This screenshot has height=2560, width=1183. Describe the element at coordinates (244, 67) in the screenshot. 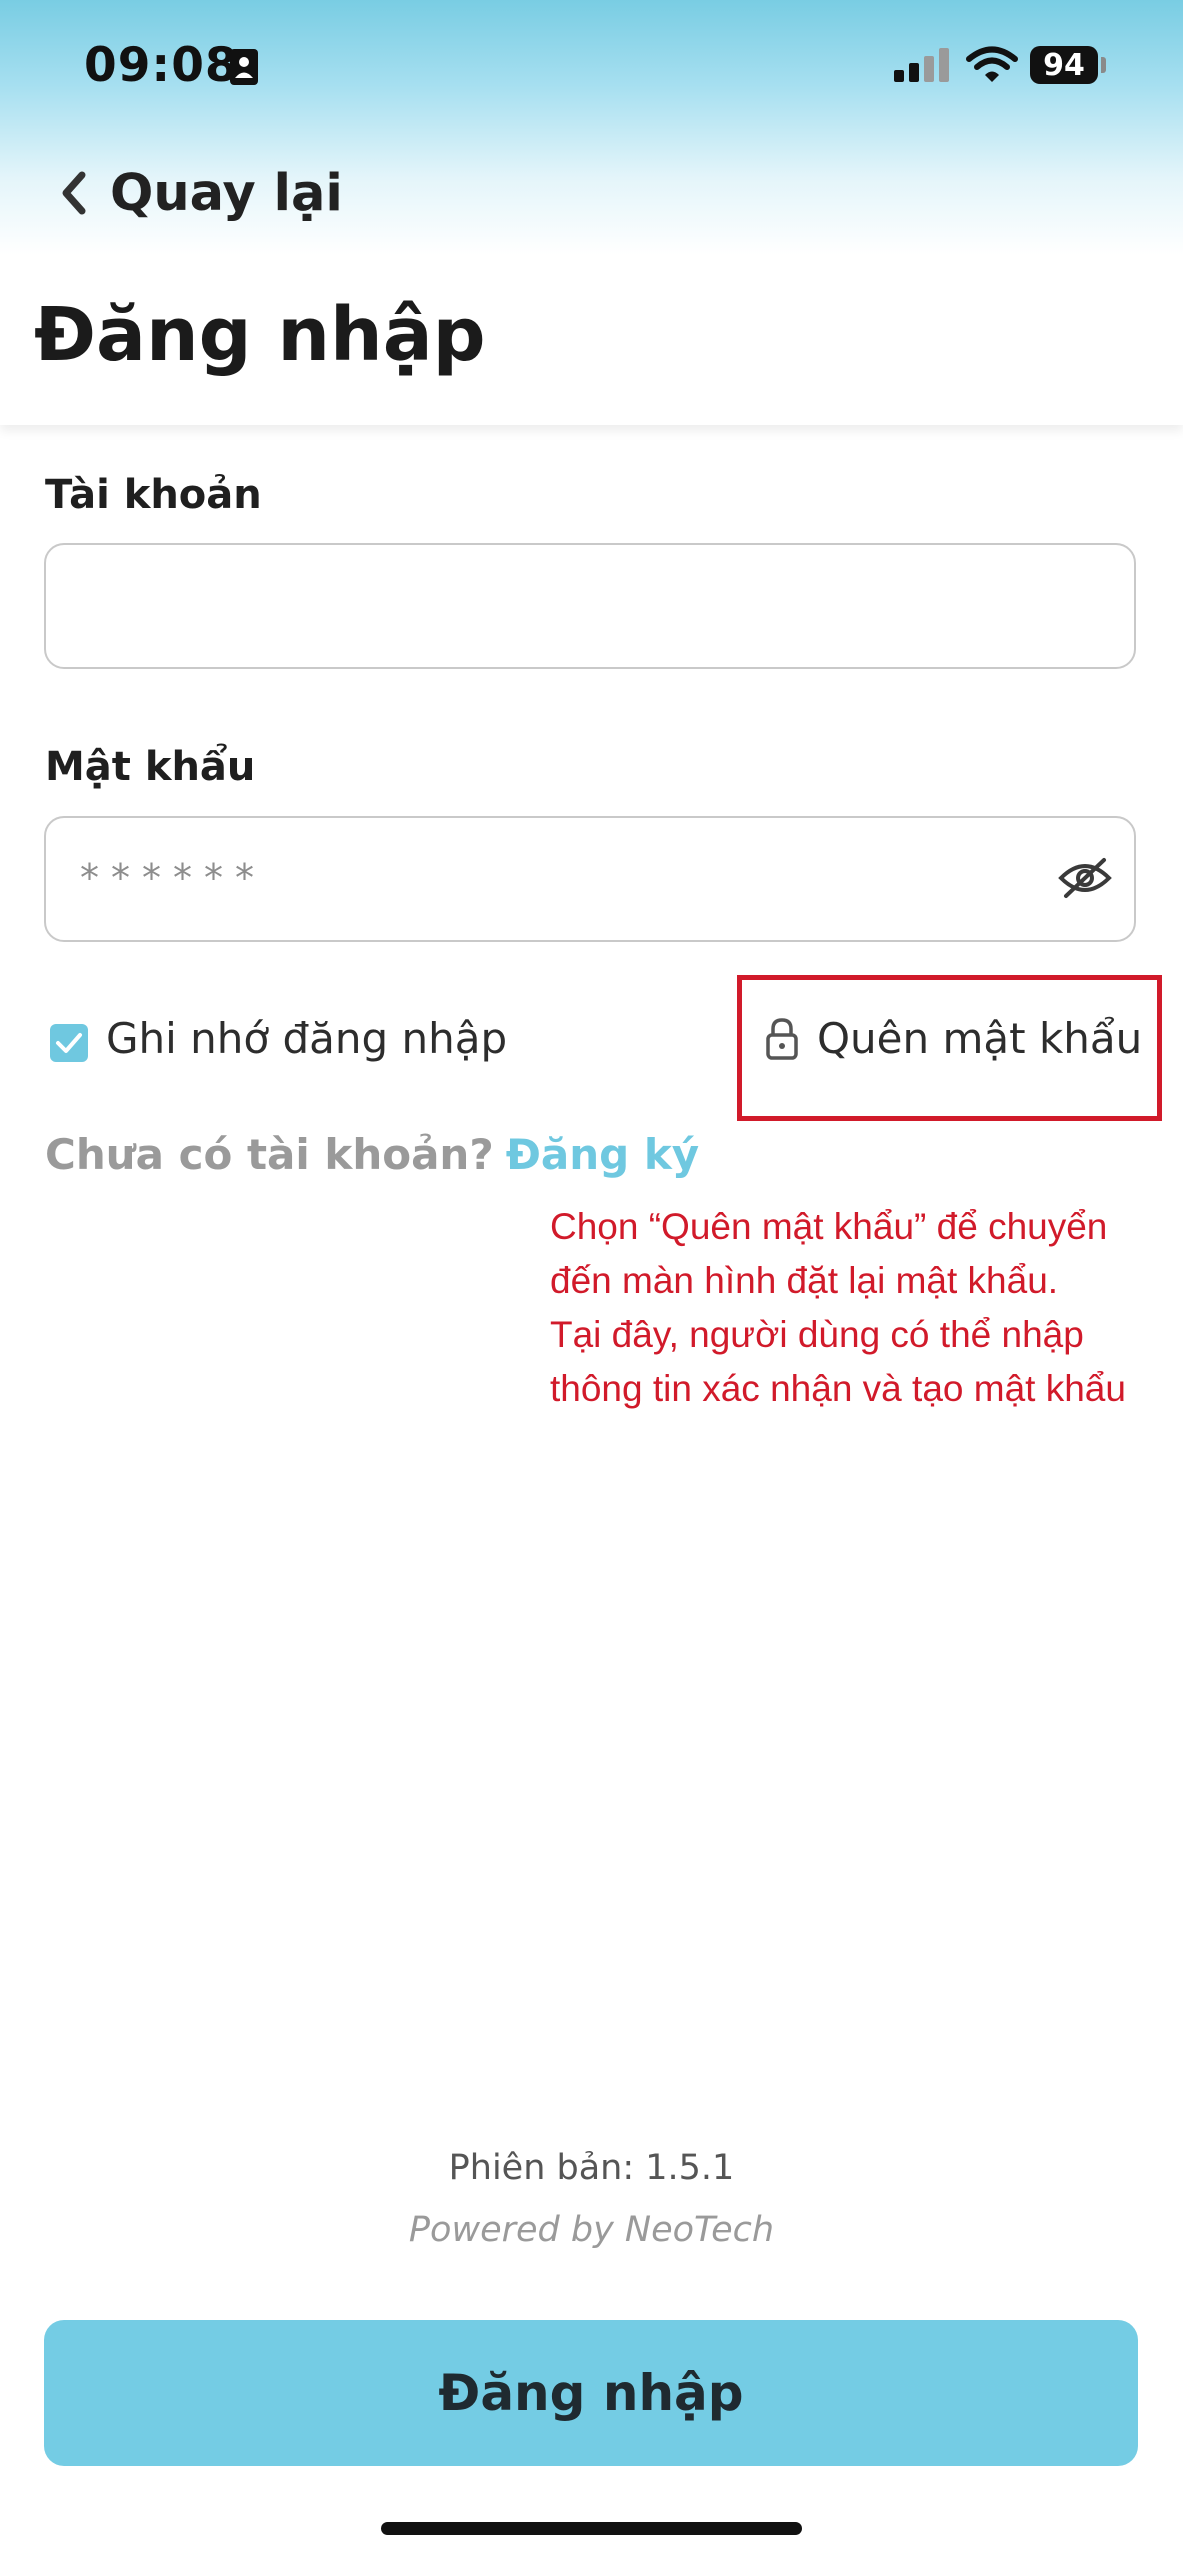

I see `contact-card-icon` at that location.